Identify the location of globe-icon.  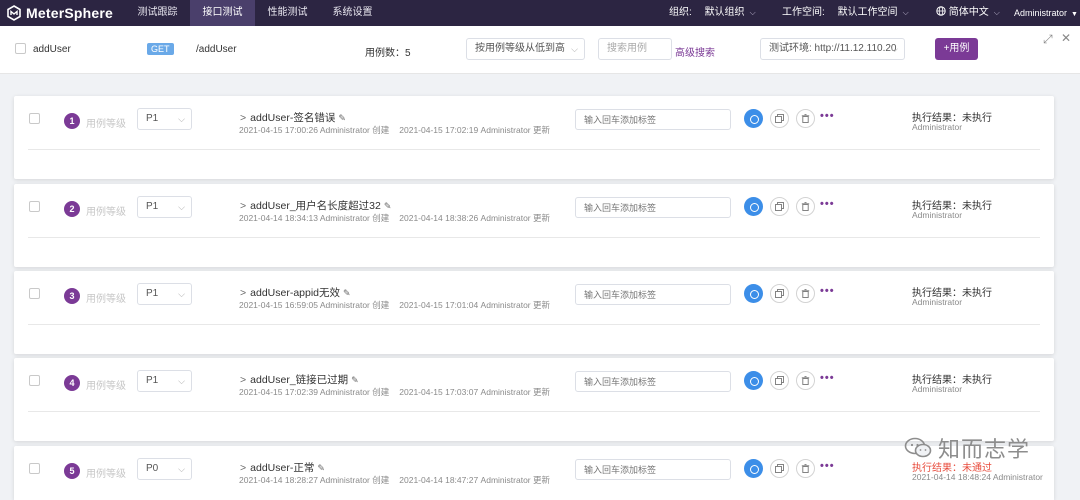
(941, 11).